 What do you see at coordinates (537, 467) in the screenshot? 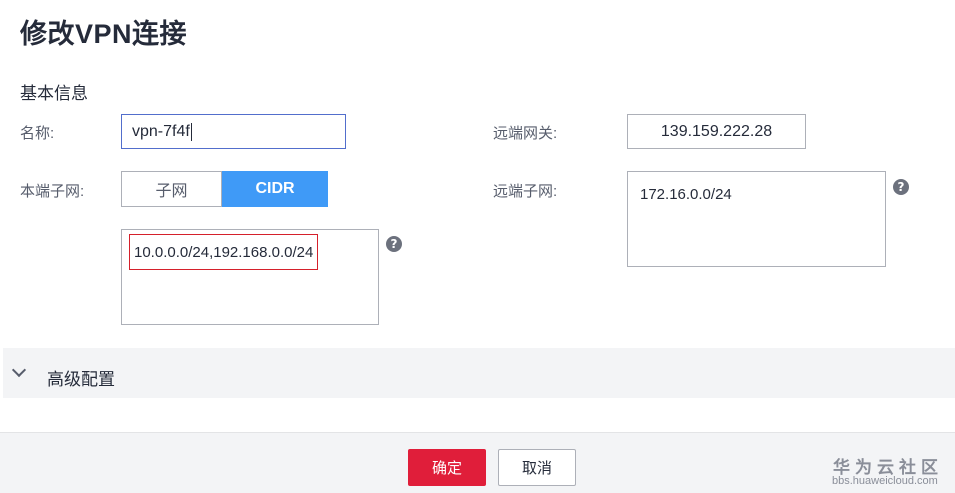
I see `cancel-button: 取消` at bounding box center [537, 467].